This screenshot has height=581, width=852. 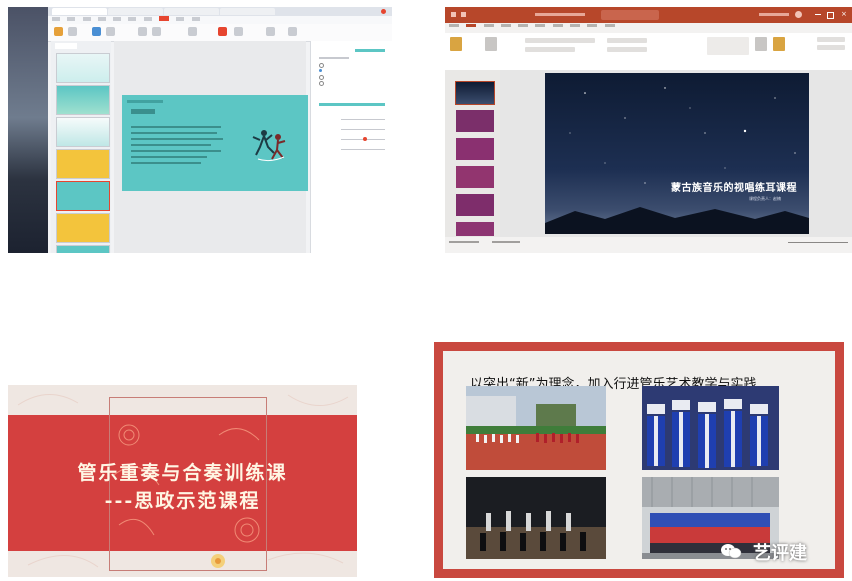 I want to click on layout-icon, so click(x=110, y=31).